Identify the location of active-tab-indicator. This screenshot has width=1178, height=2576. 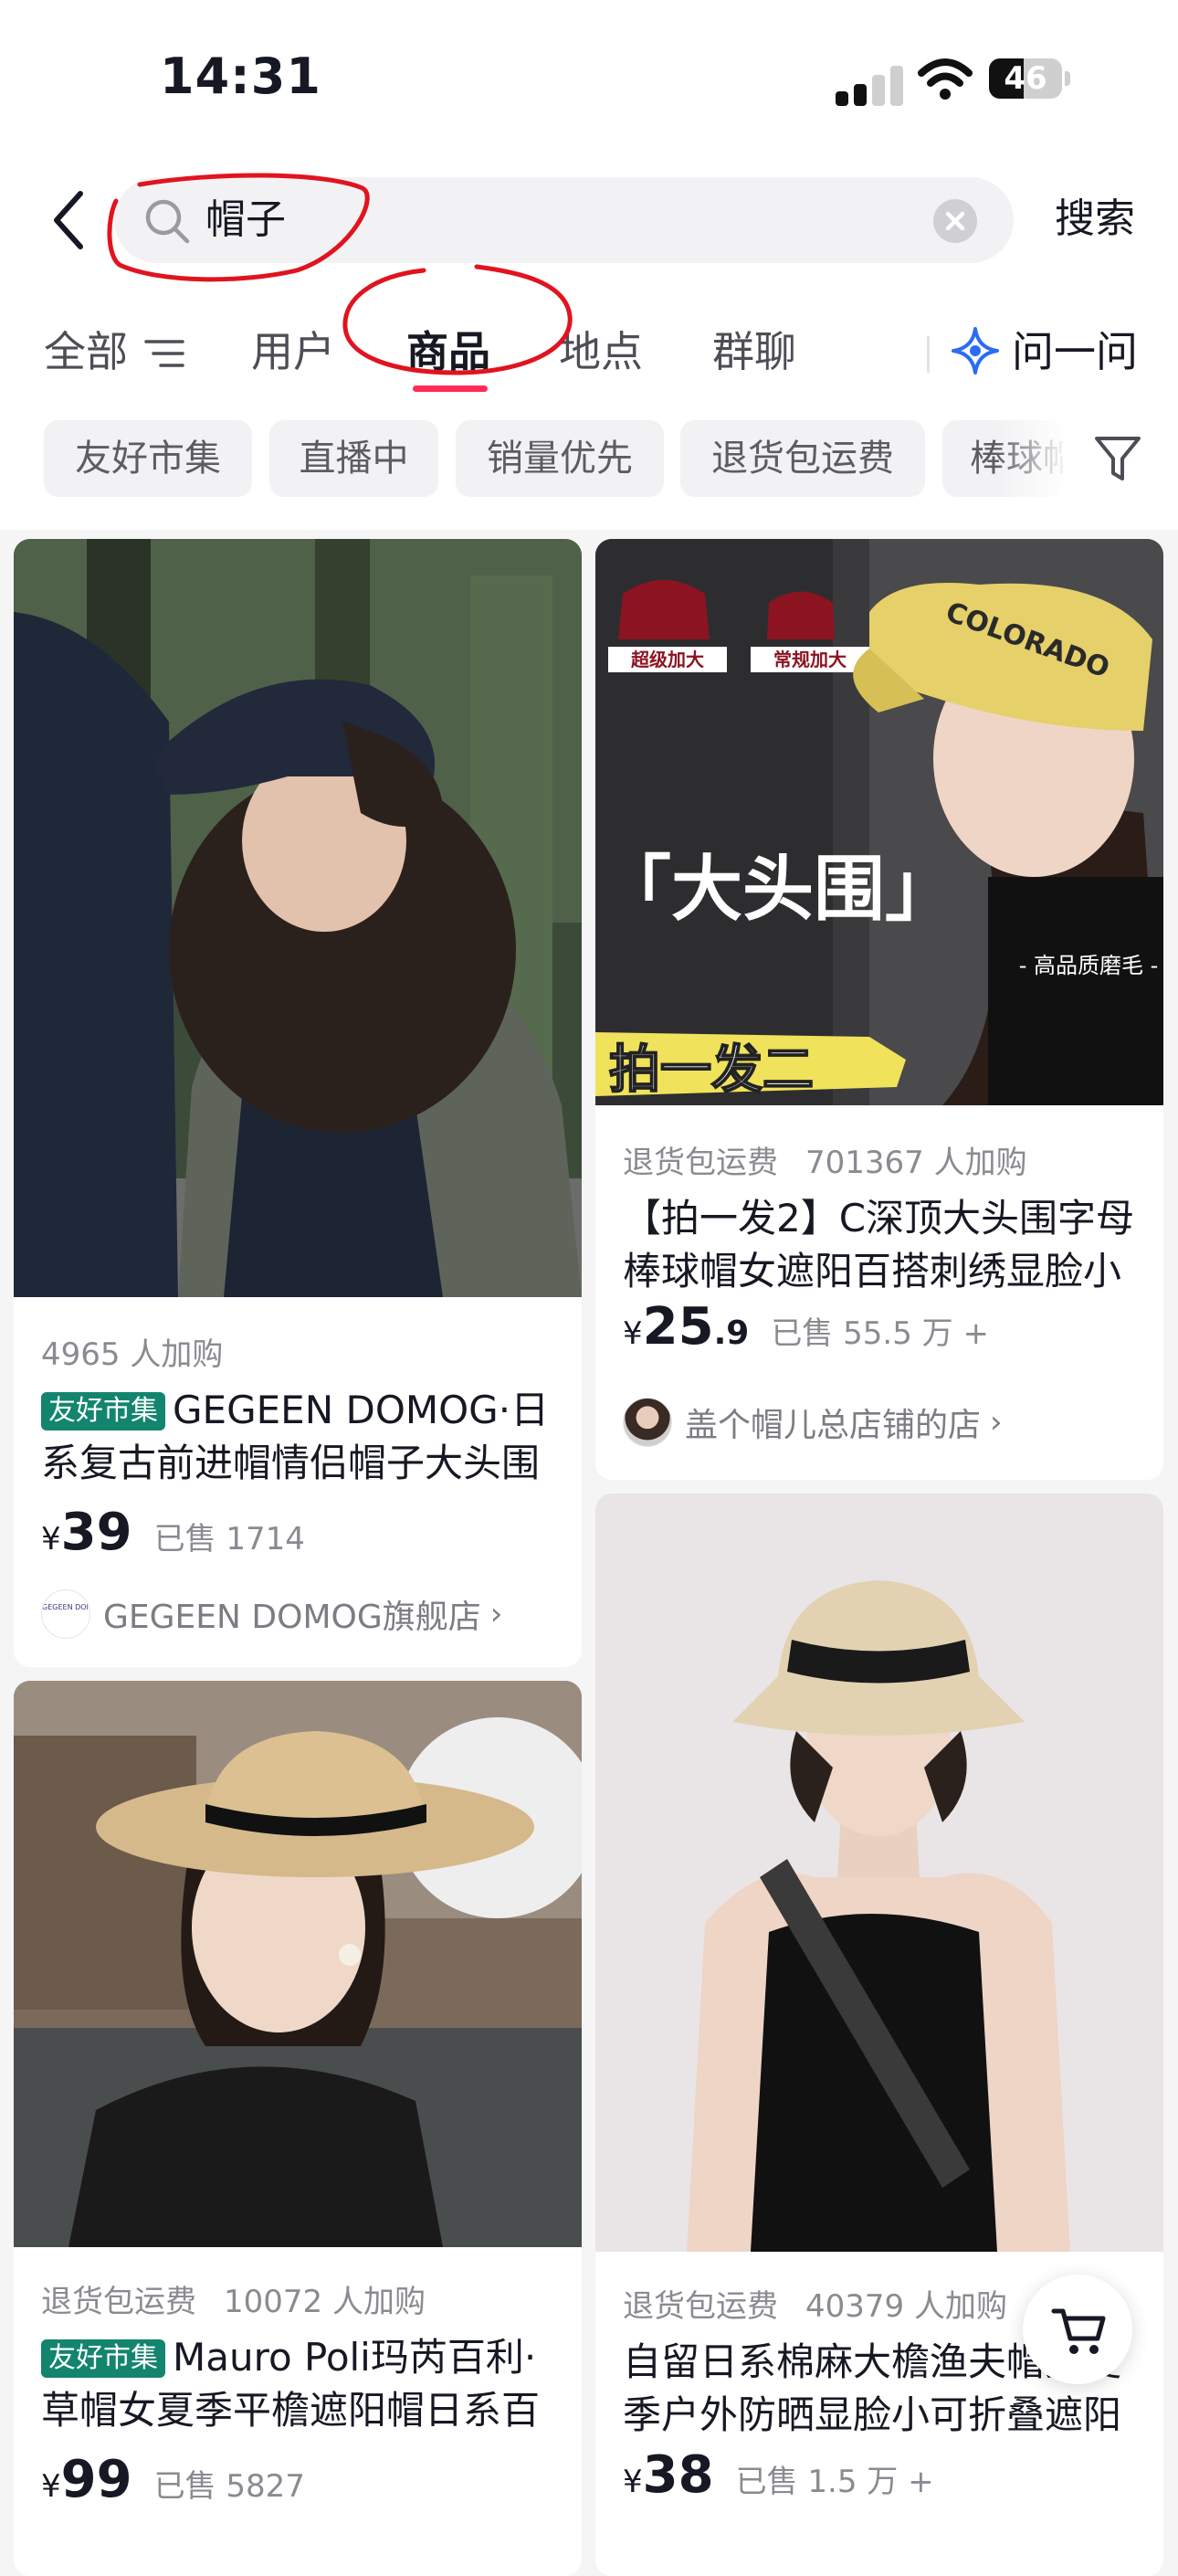
(450, 388).